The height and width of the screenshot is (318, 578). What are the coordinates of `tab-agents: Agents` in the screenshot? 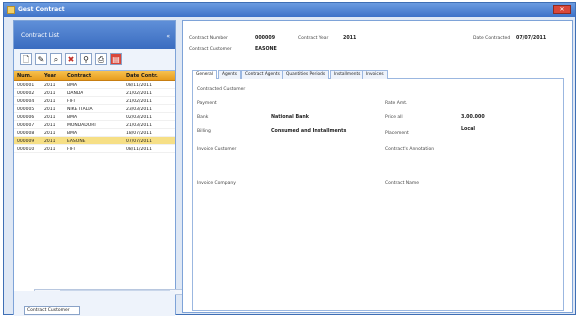 It's located at (229, 74).